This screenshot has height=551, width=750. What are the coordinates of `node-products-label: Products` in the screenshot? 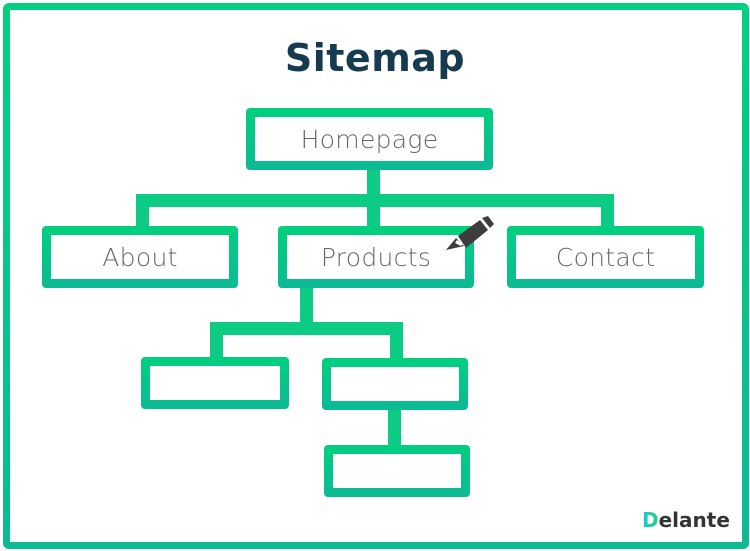 It's located at (376, 257).